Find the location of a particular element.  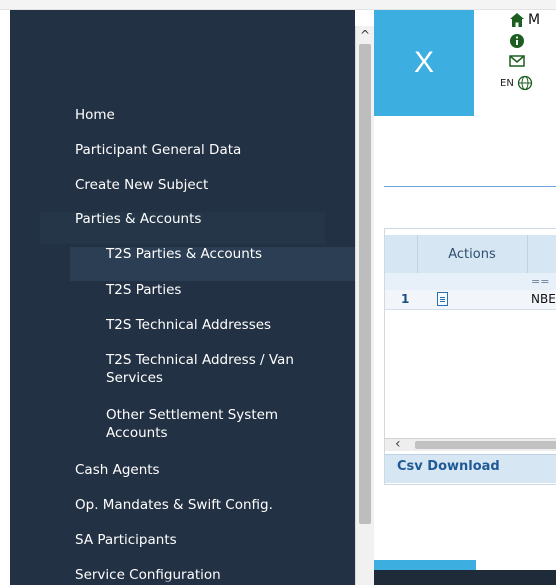

sidebar-item-t2s-parties-accounts: T2S Parties & Accounts is located at coordinates (221, 254).